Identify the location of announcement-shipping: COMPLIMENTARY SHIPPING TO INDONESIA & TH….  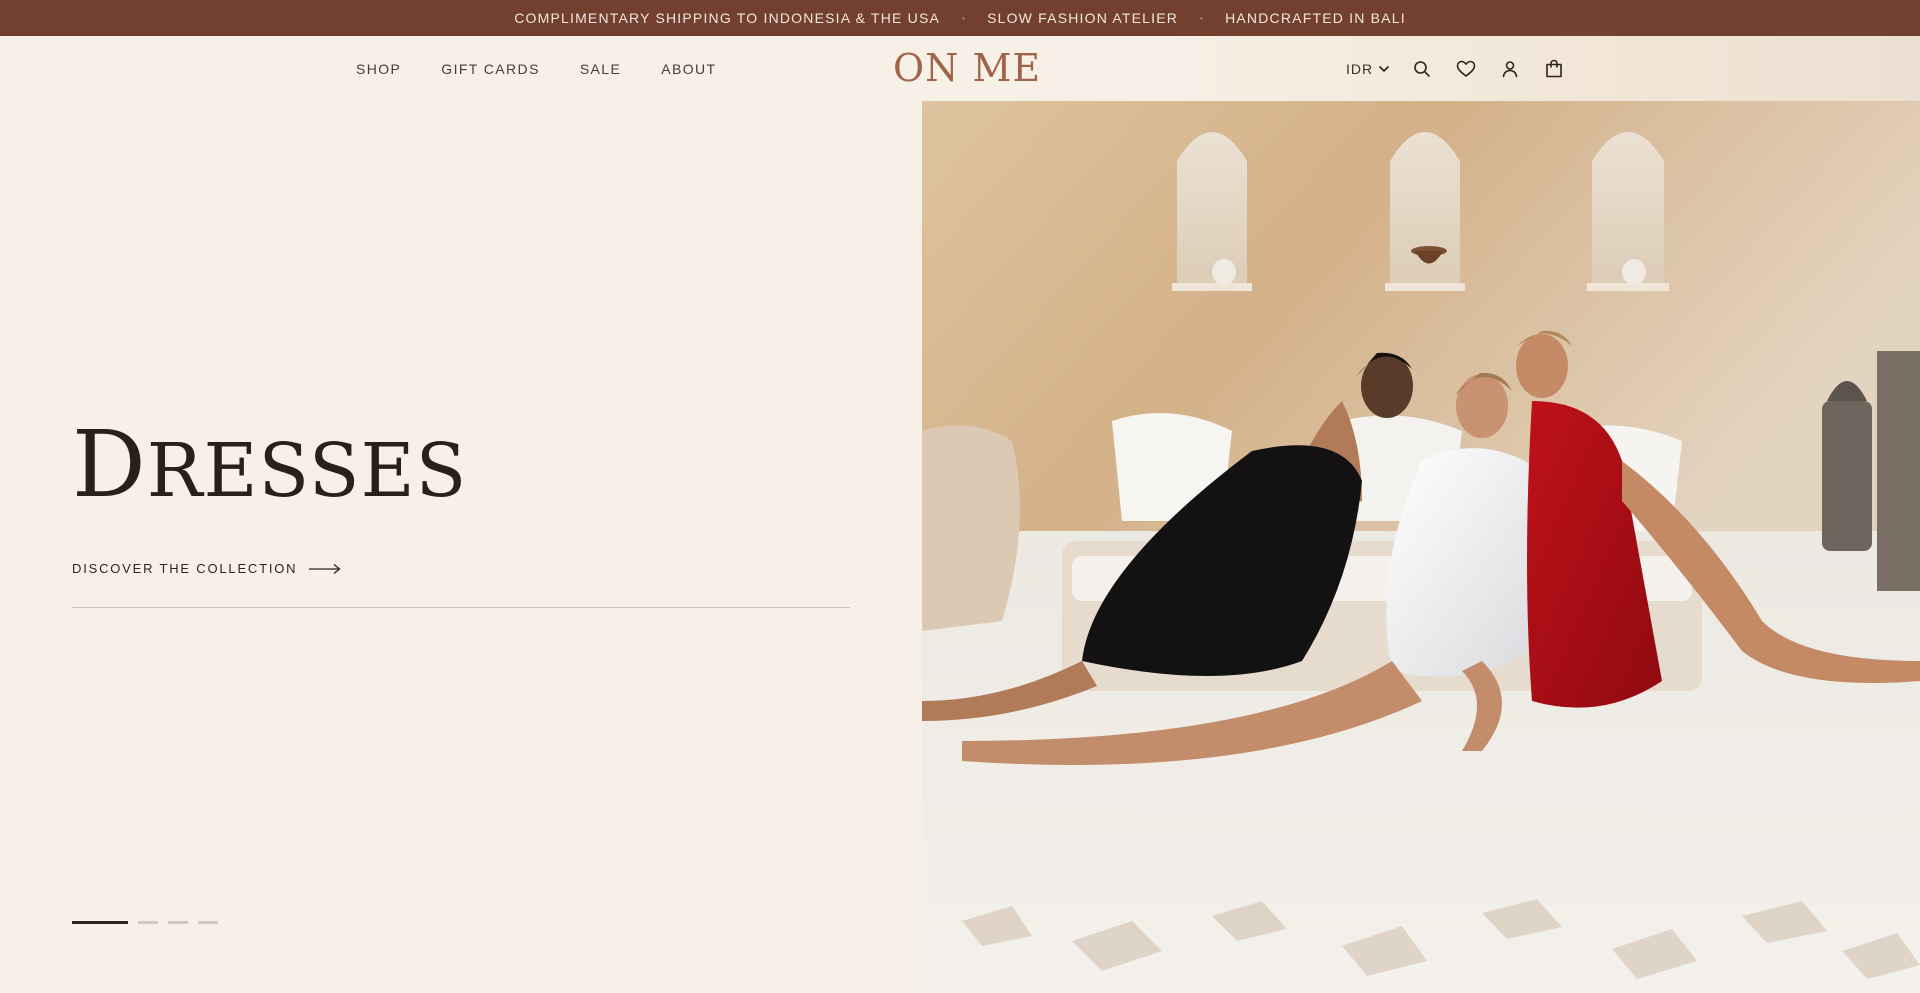
(727, 18).